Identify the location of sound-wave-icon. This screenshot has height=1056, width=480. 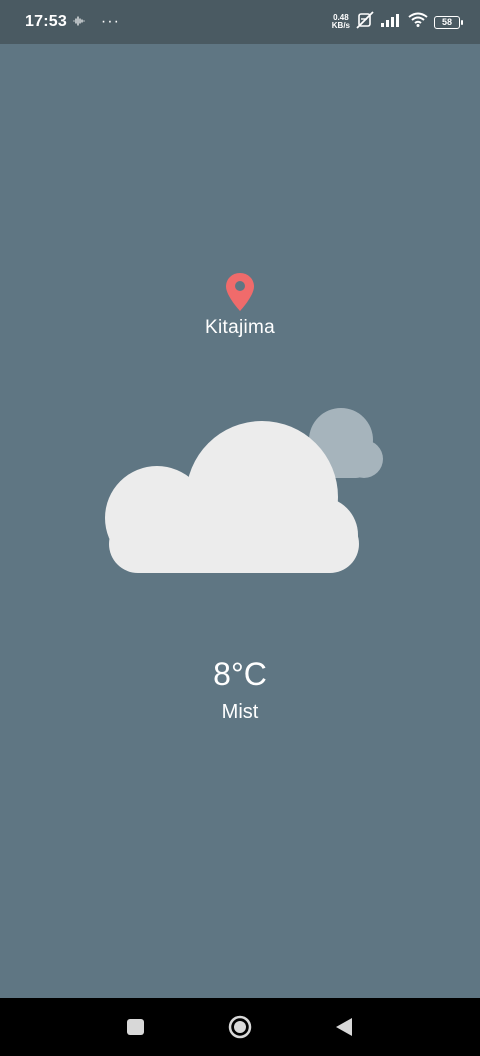
(79, 22).